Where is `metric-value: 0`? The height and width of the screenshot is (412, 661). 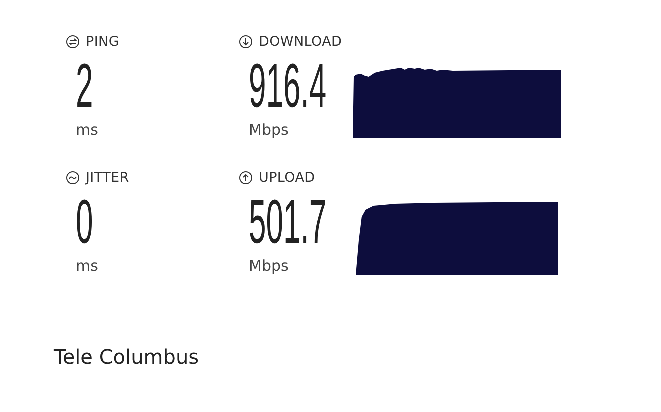
metric-value: 0 is located at coordinates (85, 223).